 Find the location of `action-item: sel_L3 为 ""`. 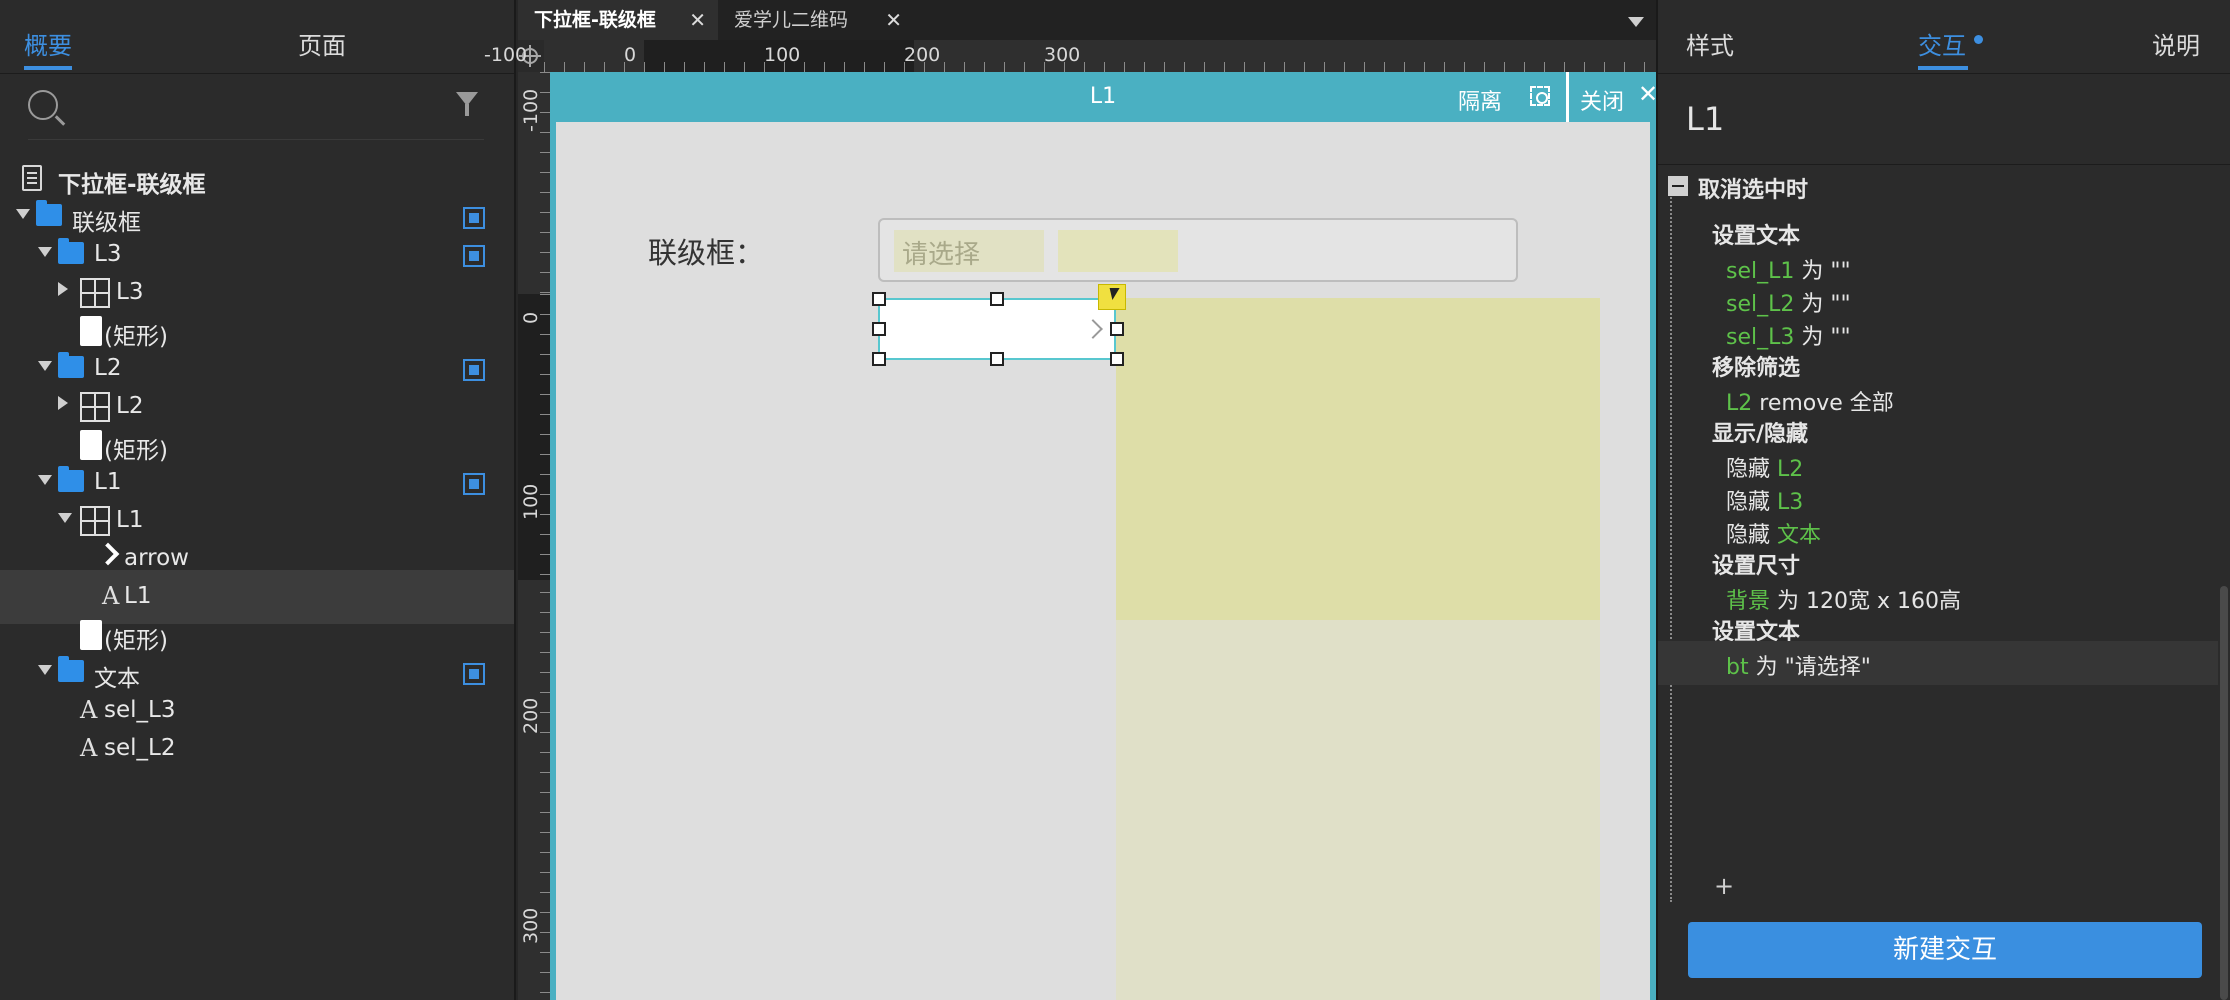

action-item: sel_L3 为 "" is located at coordinates (1938, 333).